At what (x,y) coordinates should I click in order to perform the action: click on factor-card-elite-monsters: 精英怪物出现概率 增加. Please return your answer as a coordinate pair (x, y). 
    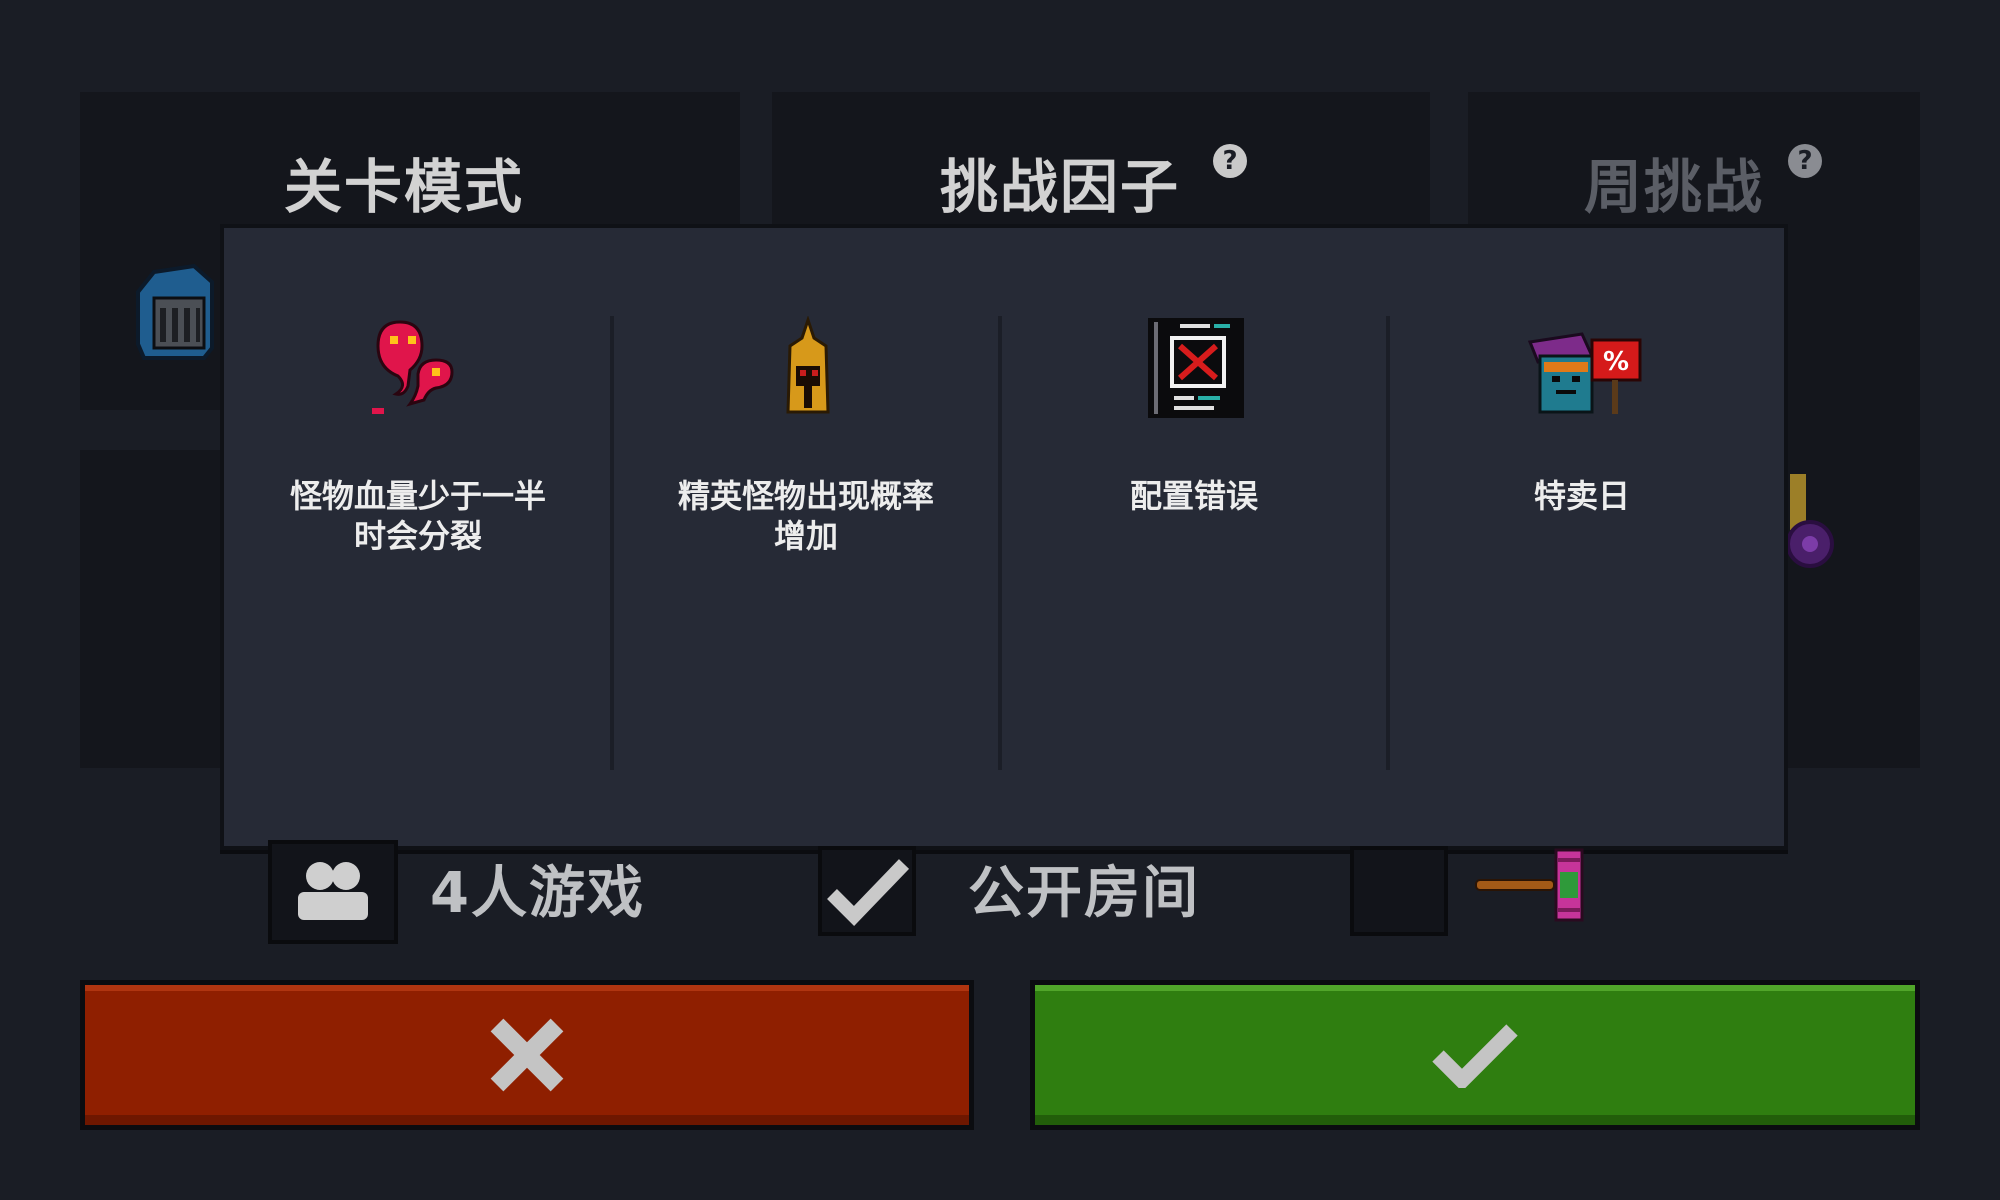
    Looking at the image, I should click on (806, 543).